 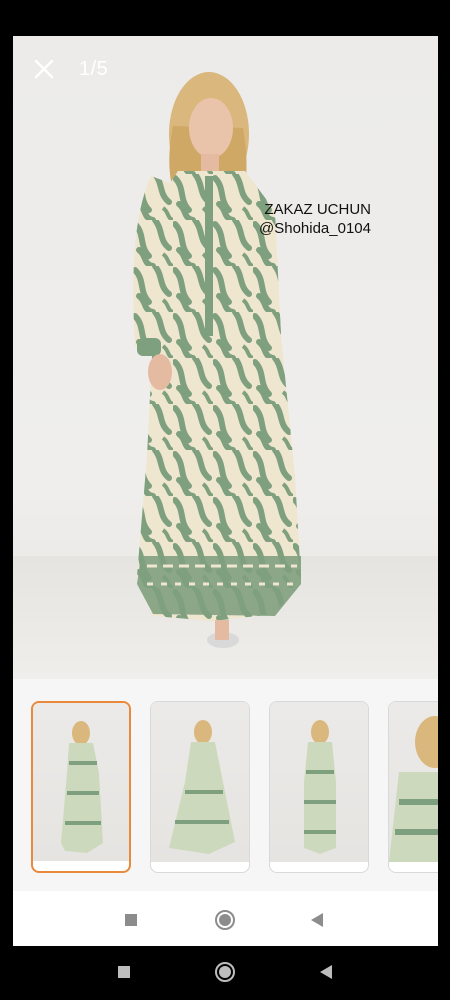 I want to click on close-icon, so click(x=44, y=69).